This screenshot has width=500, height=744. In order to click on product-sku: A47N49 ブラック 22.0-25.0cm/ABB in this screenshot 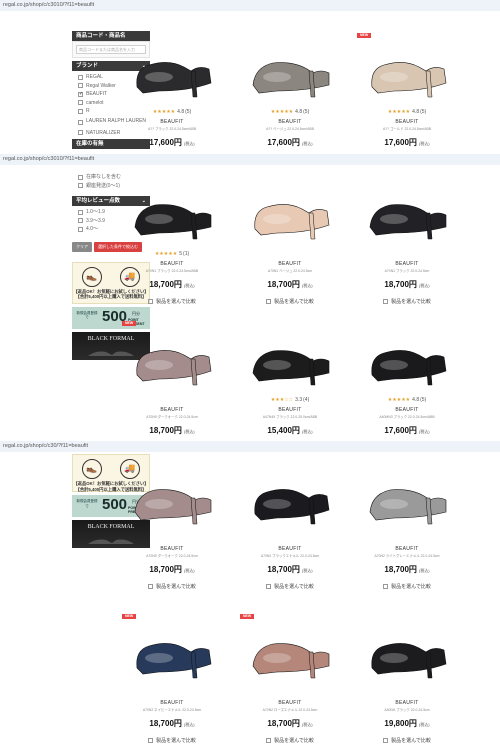, I will do `click(290, 417)`.